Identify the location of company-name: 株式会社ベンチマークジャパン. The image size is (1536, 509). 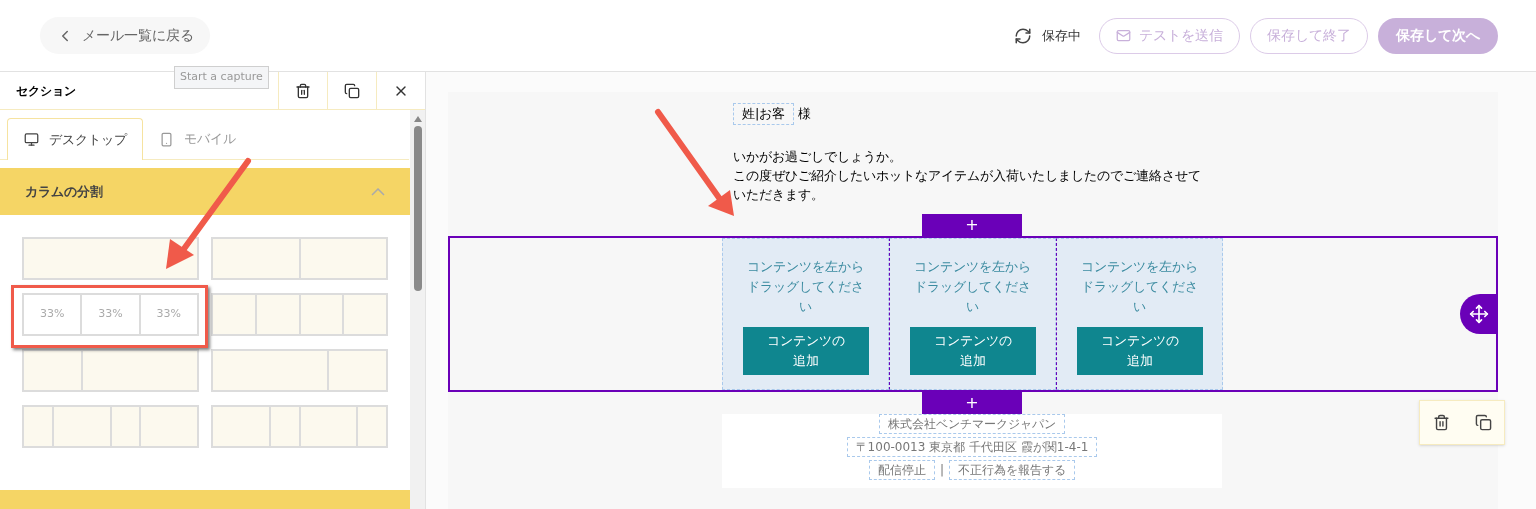
(972, 423).